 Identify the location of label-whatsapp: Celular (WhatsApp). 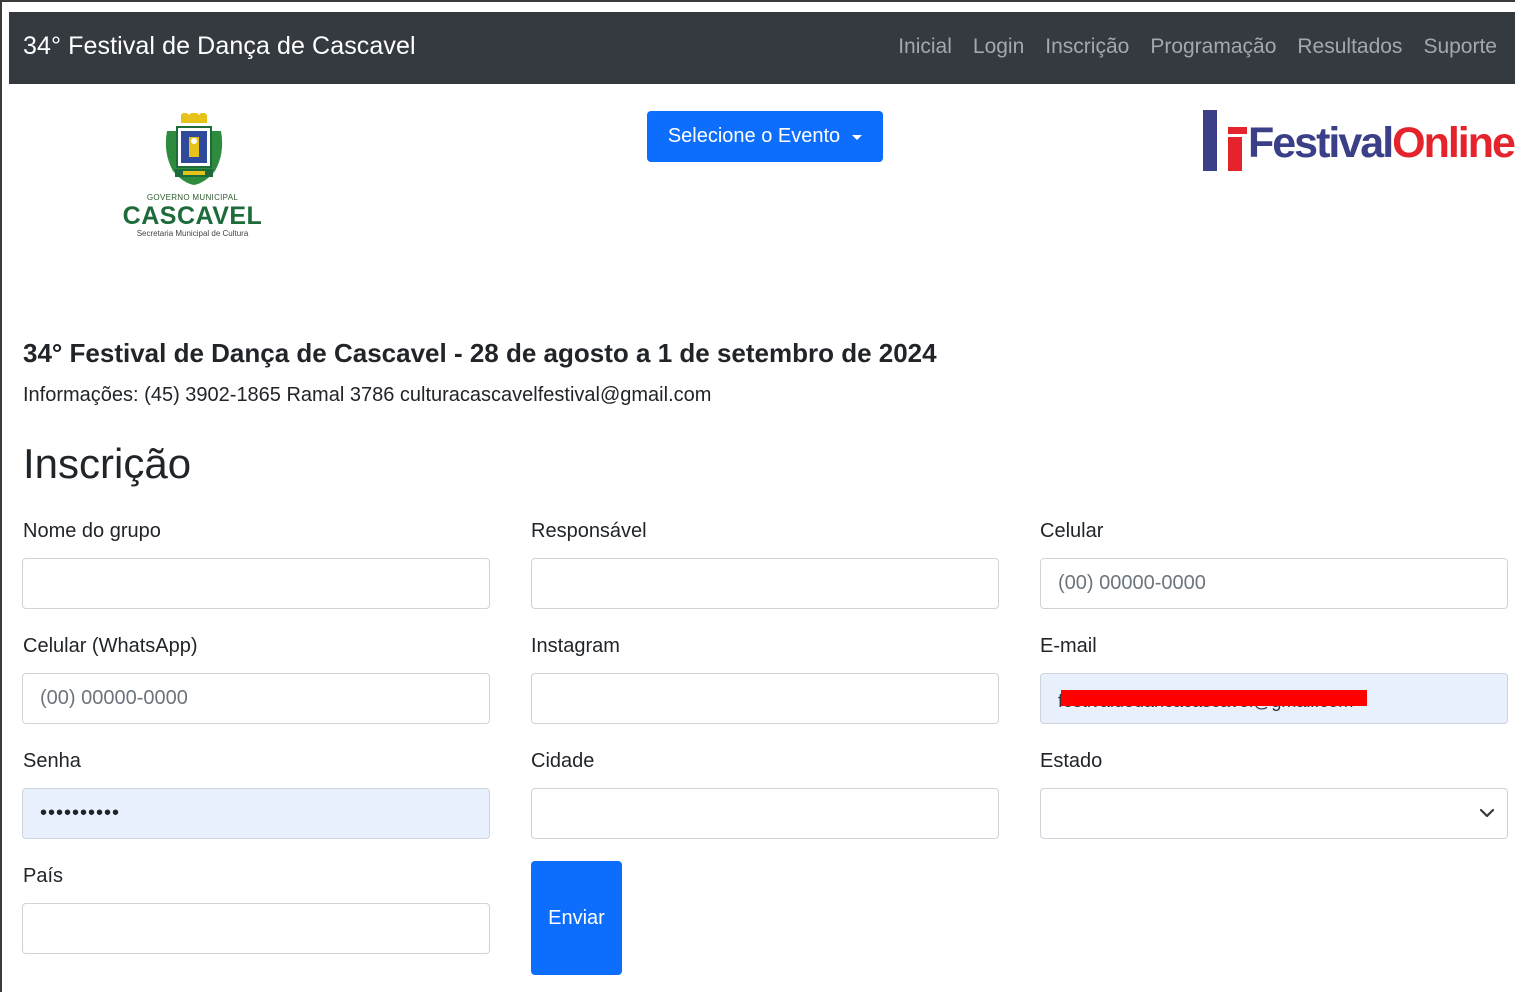
(110, 646).